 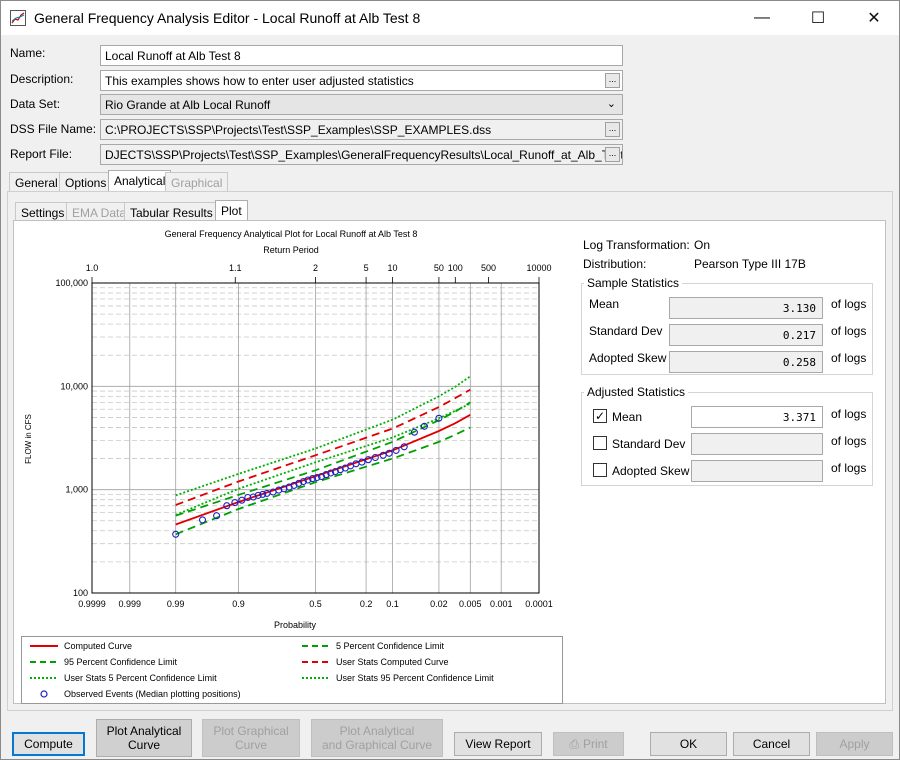 What do you see at coordinates (574, 744) in the screenshot?
I see `printer-icon: ⎙` at bounding box center [574, 744].